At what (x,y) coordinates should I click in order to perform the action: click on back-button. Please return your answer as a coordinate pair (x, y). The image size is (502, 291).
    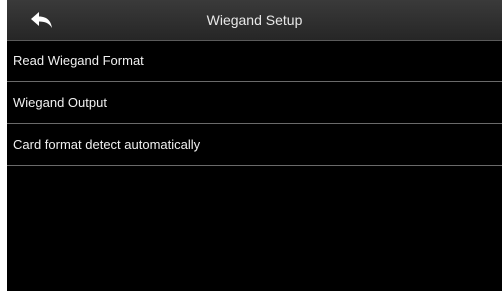
    Looking at the image, I should click on (42, 20).